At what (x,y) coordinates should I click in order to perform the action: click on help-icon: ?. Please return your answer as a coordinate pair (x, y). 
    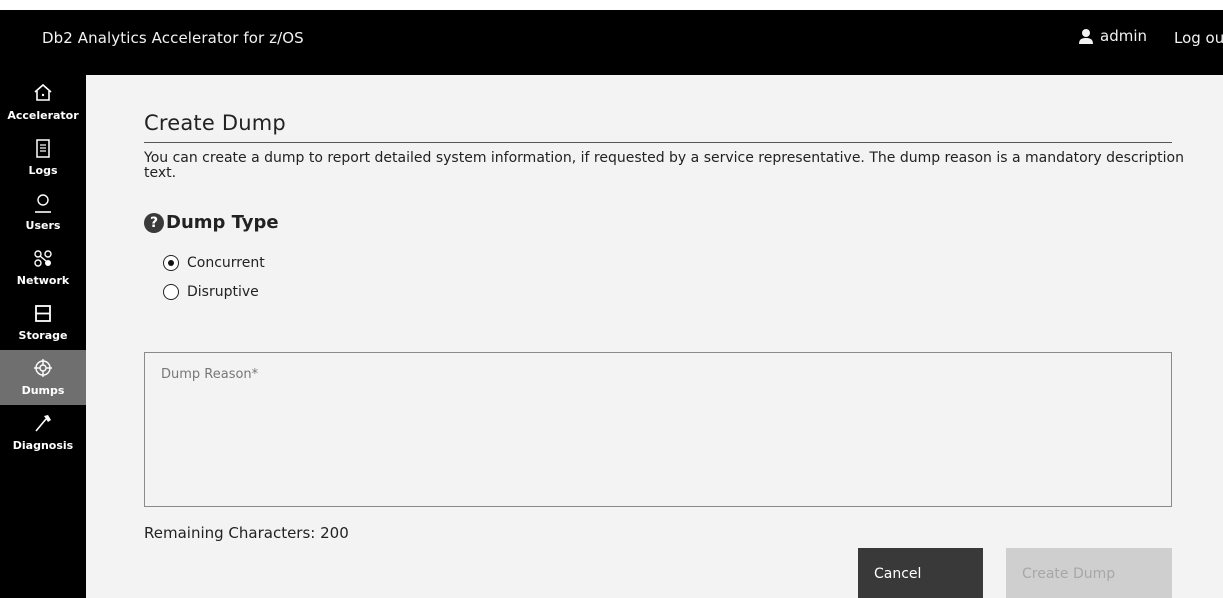
    Looking at the image, I should click on (154, 222).